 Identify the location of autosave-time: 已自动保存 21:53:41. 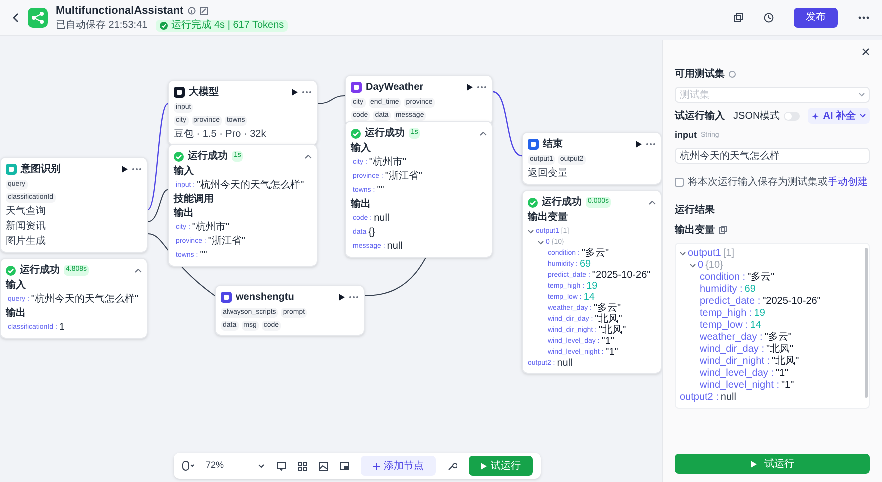
(102, 26).